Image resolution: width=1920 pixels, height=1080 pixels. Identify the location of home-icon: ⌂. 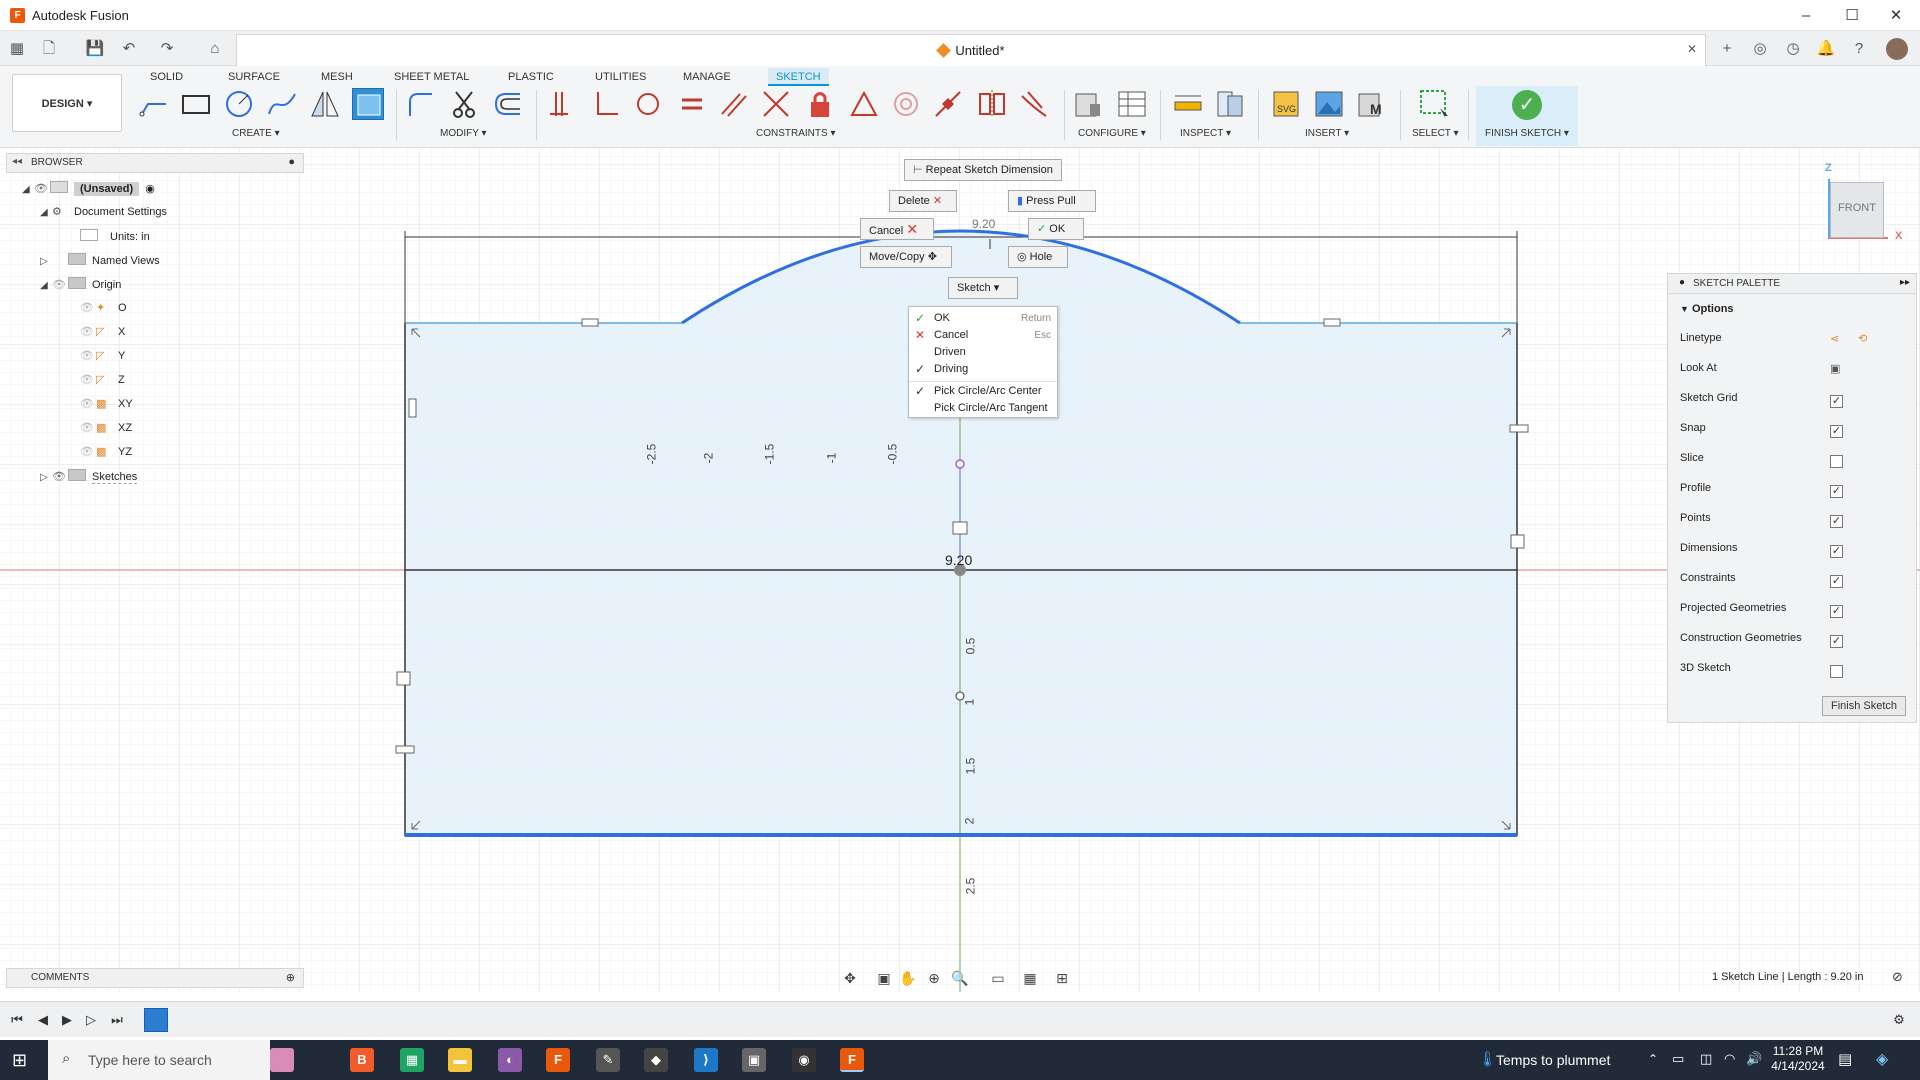
(215, 49).